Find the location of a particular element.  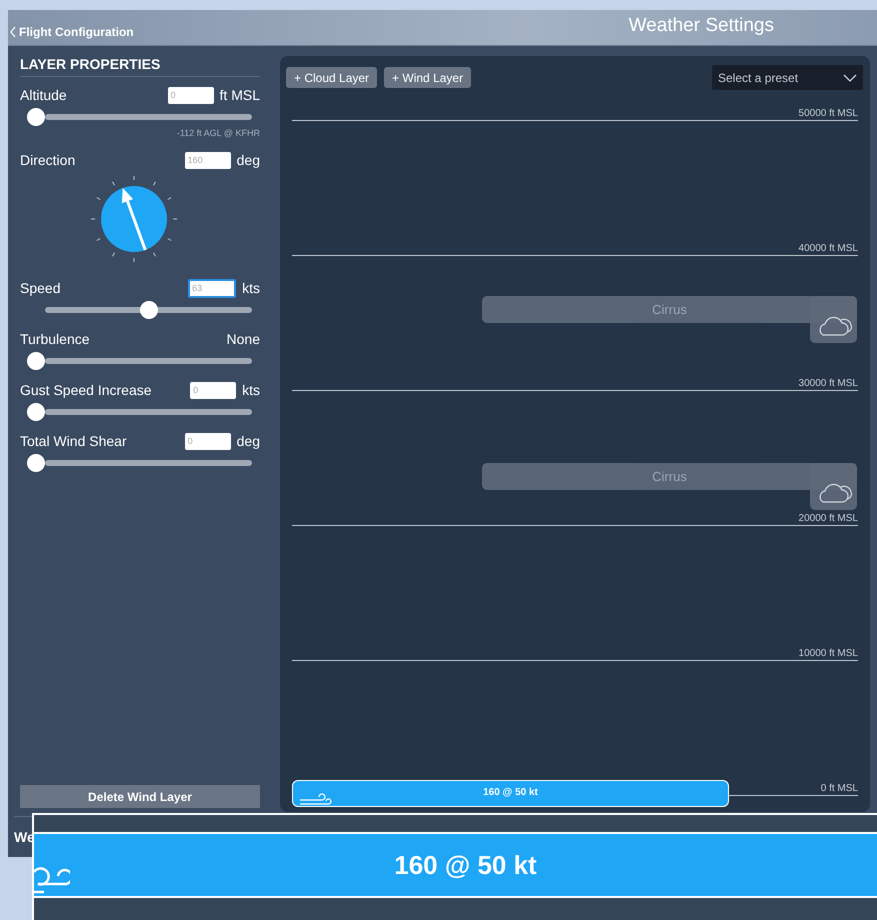

back-link: Flight Configuration is located at coordinates (71, 31).